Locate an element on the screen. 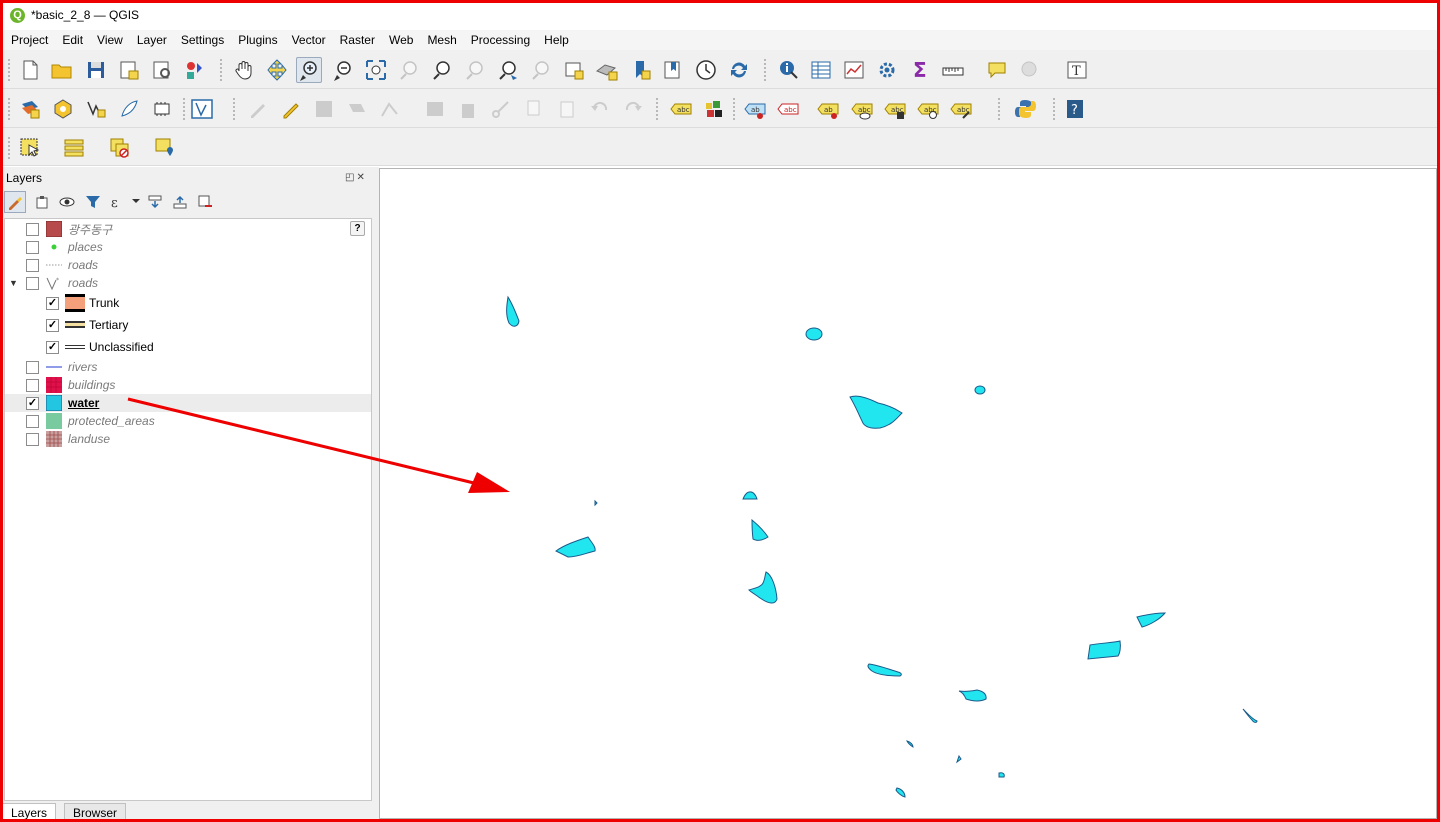  layer-row-tertiary: ✓ Tertiary is located at coordinates (188, 325).